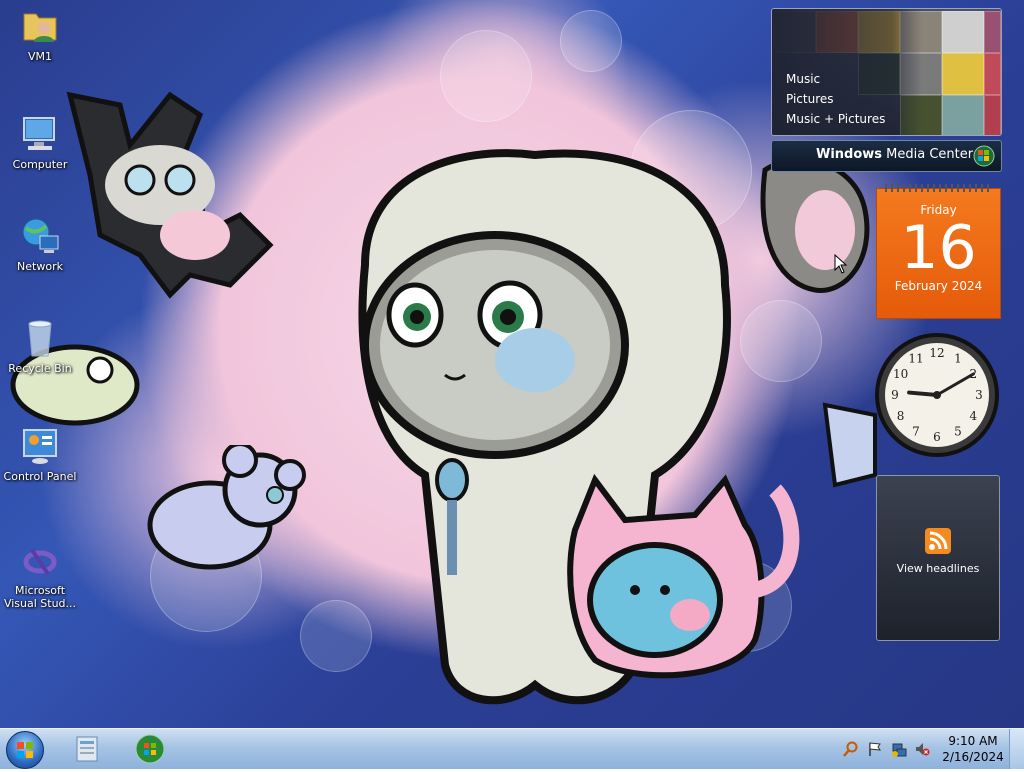 This screenshot has width=1024, height=772. I want to click on taskbar-media-center-button, so click(150, 749).